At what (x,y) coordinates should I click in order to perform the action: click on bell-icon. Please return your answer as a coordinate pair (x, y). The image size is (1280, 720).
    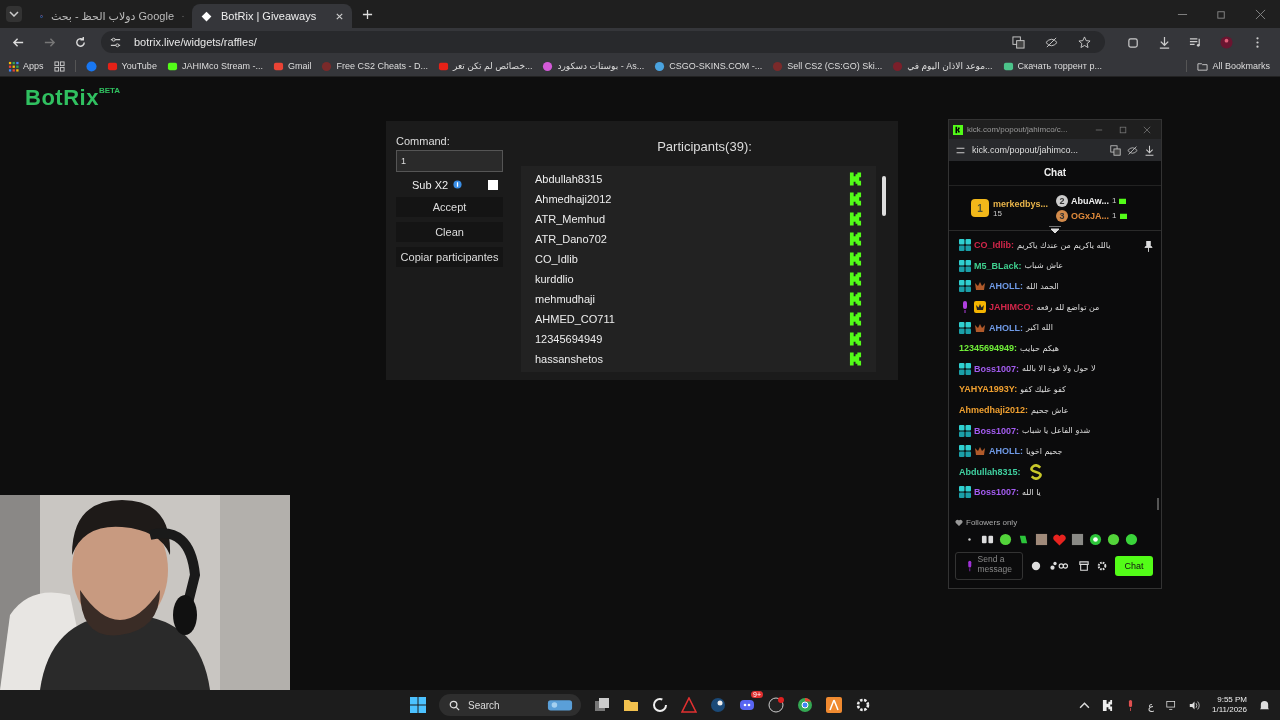
    Looking at the image, I should click on (1264, 705).